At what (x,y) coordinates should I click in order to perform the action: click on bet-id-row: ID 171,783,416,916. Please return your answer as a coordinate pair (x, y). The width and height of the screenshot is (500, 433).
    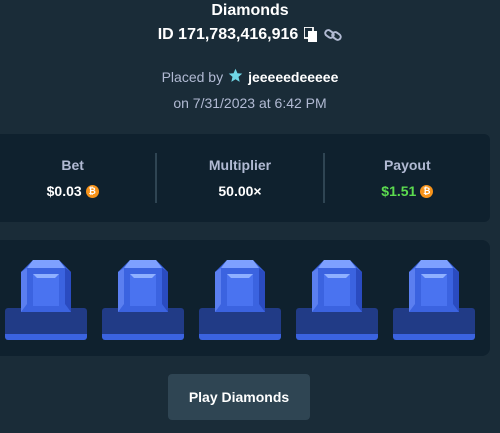
    Looking at the image, I should click on (250, 35).